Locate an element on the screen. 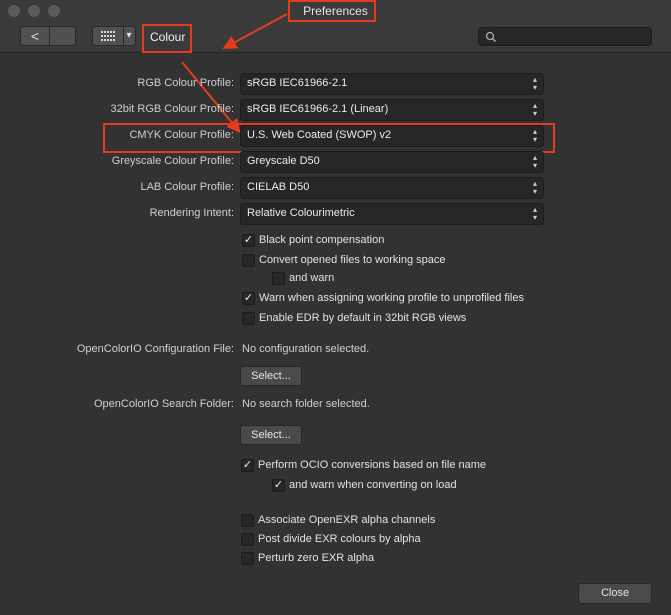 The height and width of the screenshot is (615, 671). ocio-config-label: OpenColorIO Configuration File: is located at coordinates (155, 349).